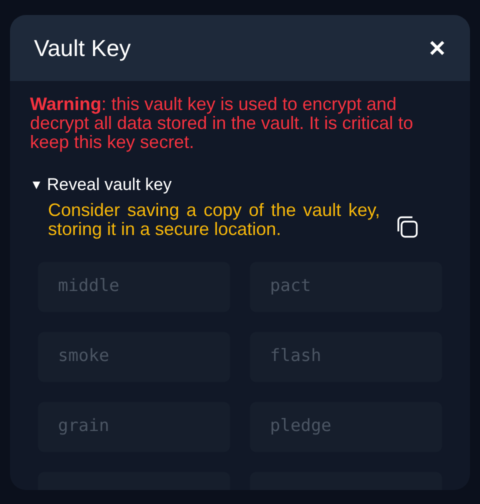 The width and height of the screenshot is (480, 504). What do you see at coordinates (222, 123) in the screenshot?
I see `warning-text: Warning: this vault key is used to encrypt and decrypt all data stored in the vault. It is critical to keep this key secret.` at bounding box center [222, 123].